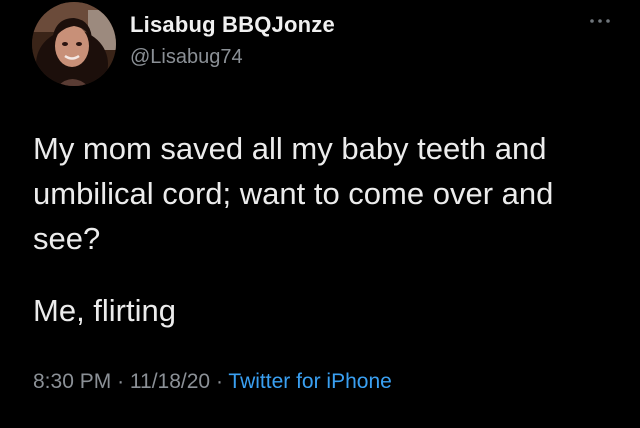 The width and height of the screenshot is (640, 428). What do you see at coordinates (170, 381) in the screenshot?
I see `tweet-date: 11/18/20` at bounding box center [170, 381].